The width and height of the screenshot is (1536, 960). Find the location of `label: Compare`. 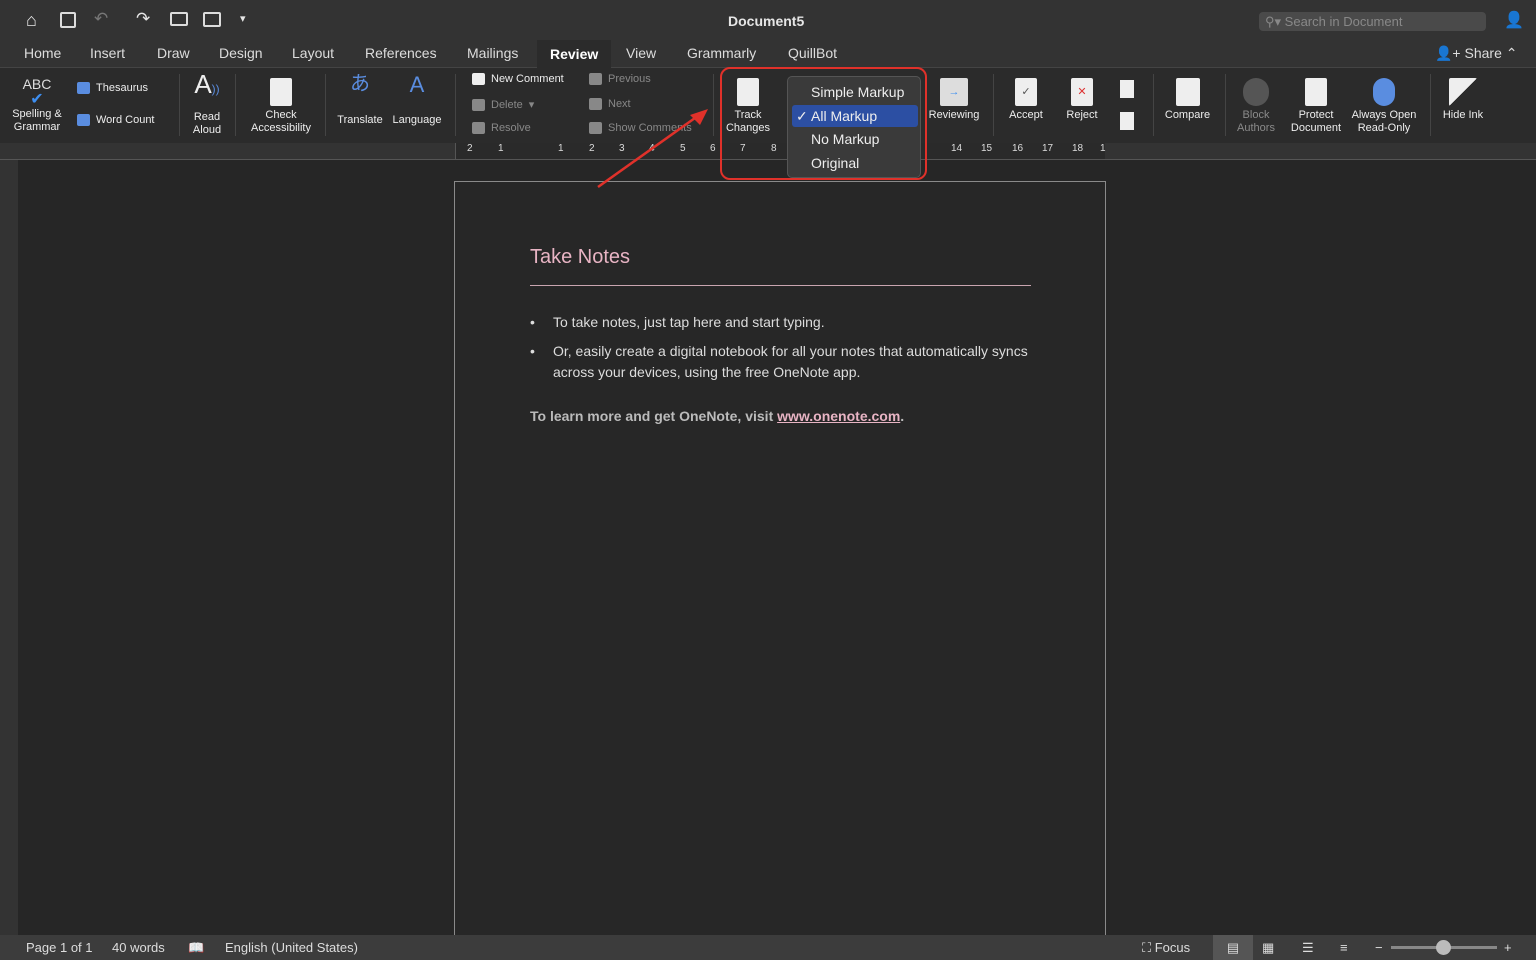

label: Compare is located at coordinates (1187, 115).